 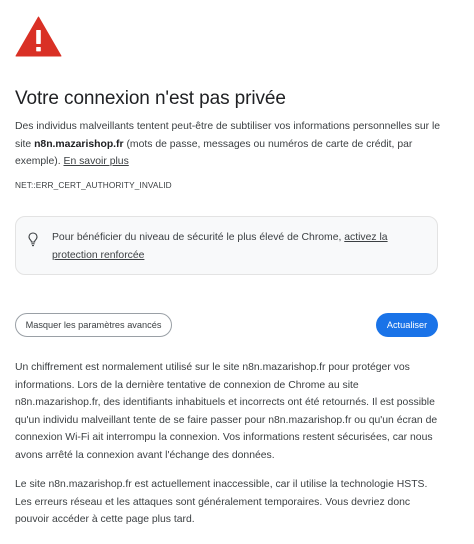 What do you see at coordinates (96, 161) in the screenshot?
I see `learn-more-link: En savoir plus` at bounding box center [96, 161].